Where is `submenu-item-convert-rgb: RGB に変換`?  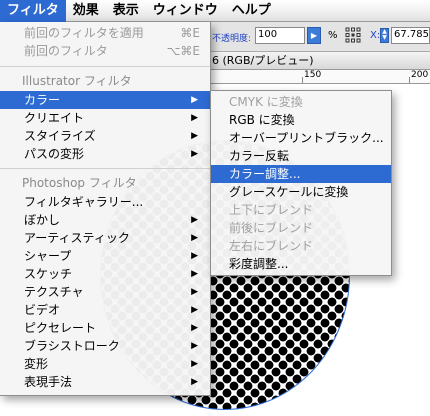
submenu-item-convert-rgb: RGB に変換 is located at coordinates (301, 120).